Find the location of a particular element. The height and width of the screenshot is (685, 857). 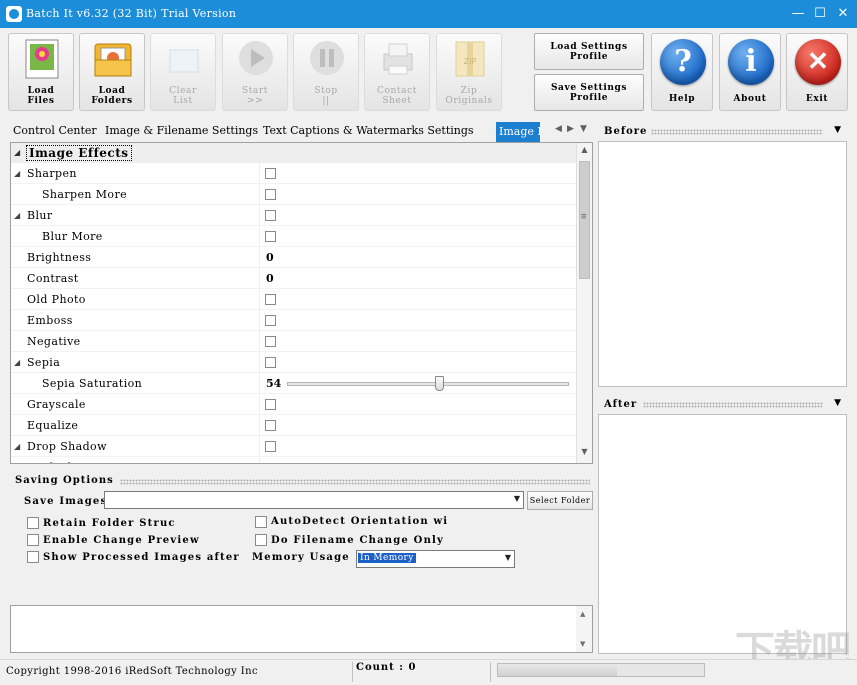

load-settings-profile-button: Load Settings Profile is located at coordinates (589, 51).